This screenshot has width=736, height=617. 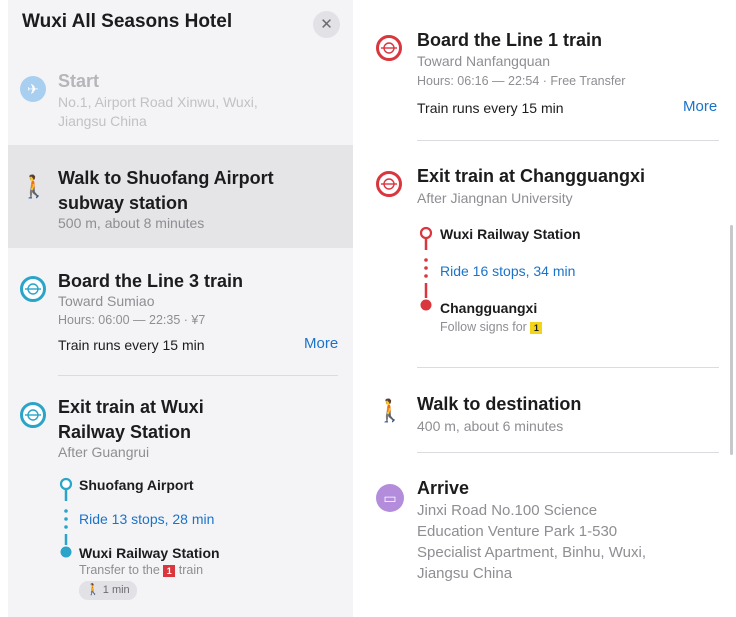 I want to click on walk-title-line1: Walk to Shuofang Airport, so click(x=166, y=178).